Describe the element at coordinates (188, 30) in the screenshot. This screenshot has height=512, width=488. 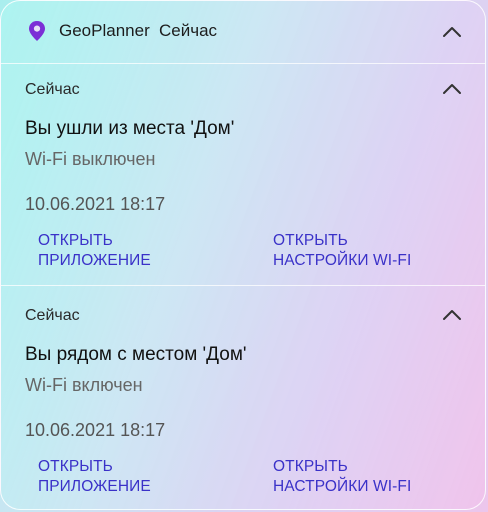
I see `header-time: Сейчас` at that location.